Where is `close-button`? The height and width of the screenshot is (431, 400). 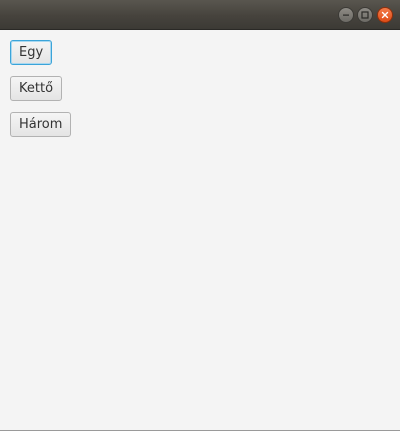
close-button is located at coordinates (385, 15).